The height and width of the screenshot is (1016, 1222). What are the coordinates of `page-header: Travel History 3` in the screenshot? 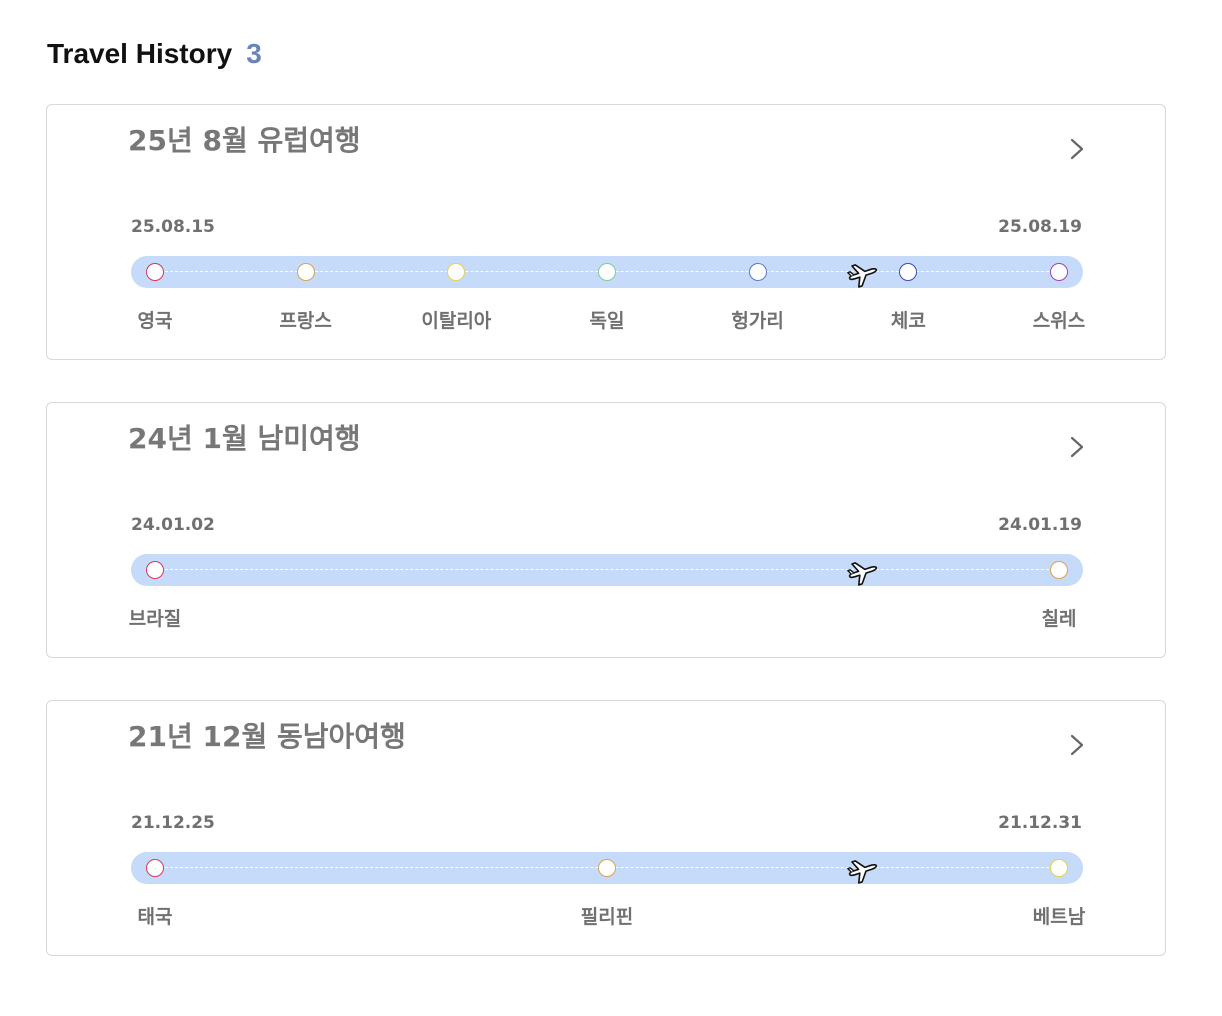 It's located at (154, 56).